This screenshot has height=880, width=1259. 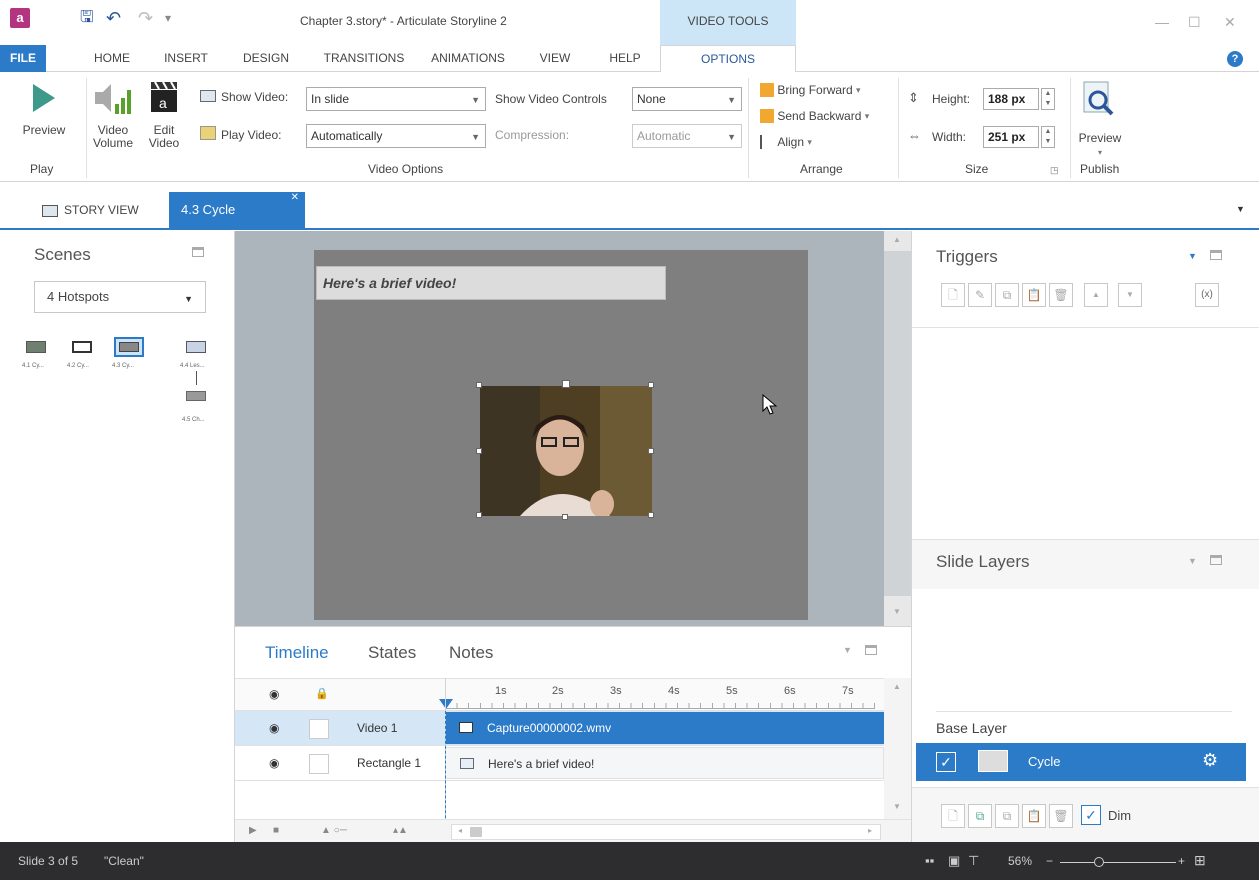 I want to click on story-view-icon: ▪▪, so click(x=929, y=860).